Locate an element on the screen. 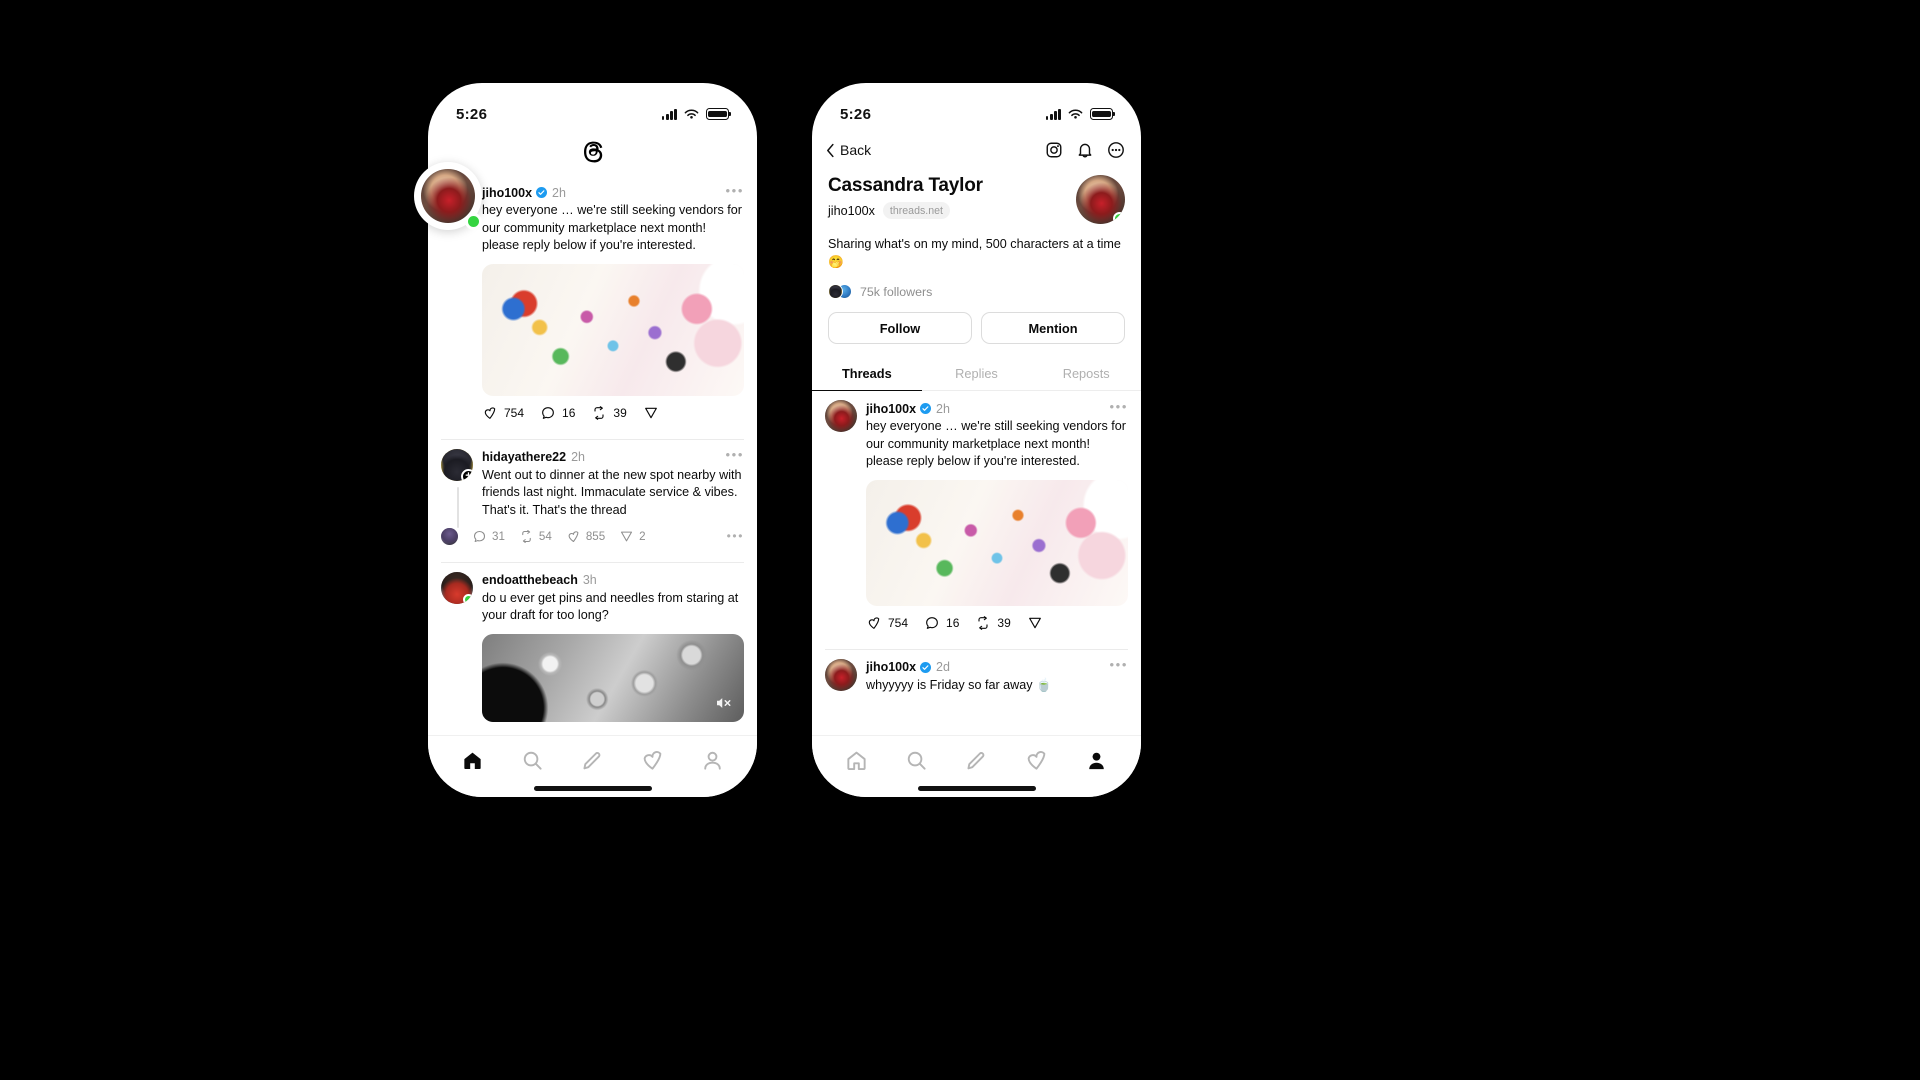 The image size is (1920, 1080). profile-followers: 75k followers is located at coordinates (976, 285).